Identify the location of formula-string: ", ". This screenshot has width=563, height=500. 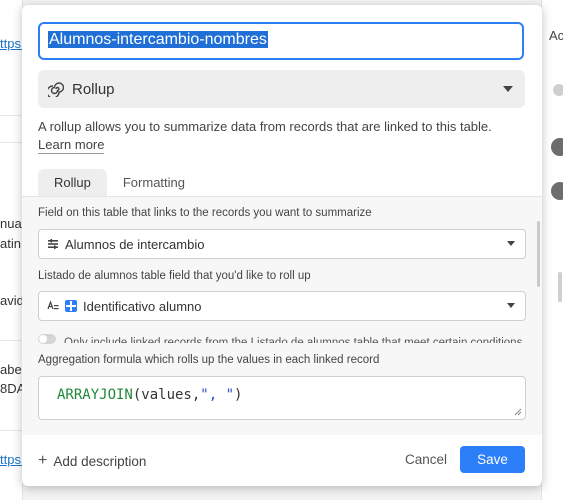
(217, 395).